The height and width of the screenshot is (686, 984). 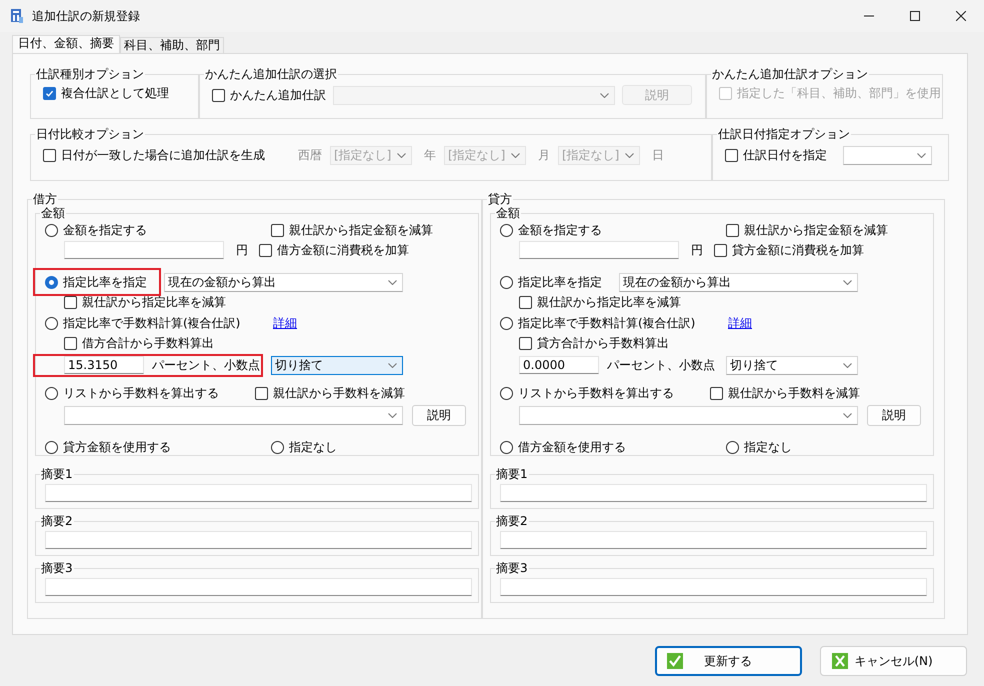 I want to click on group-title: 日付比較オプション, so click(x=90, y=134).